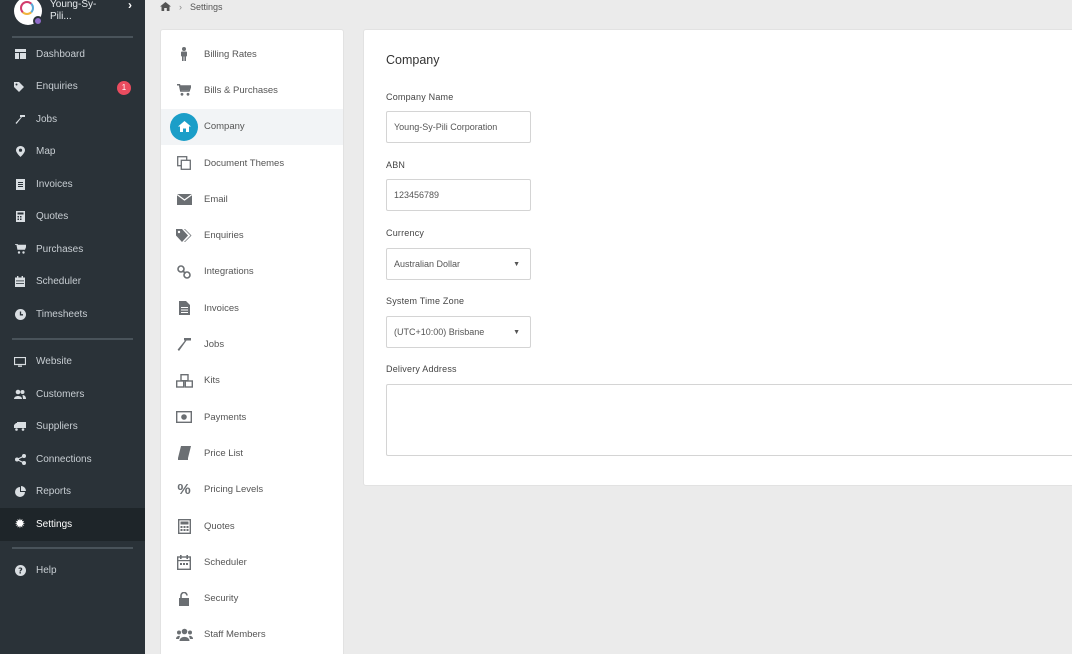 The width and height of the screenshot is (1072, 654). What do you see at coordinates (60, 54) in the screenshot?
I see `nav-label: Dashboard` at bounding box center [60, 54].